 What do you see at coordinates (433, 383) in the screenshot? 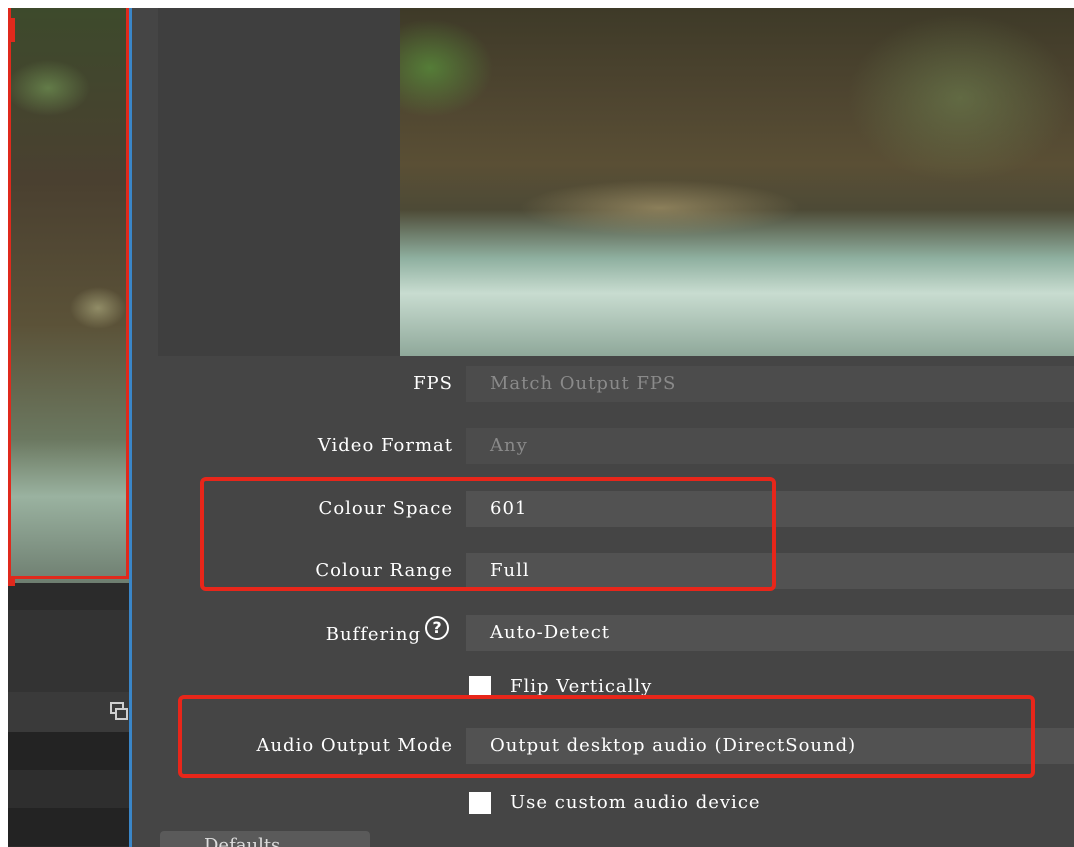
I see `fps-label: FPS` at bounding box center [433, 383].